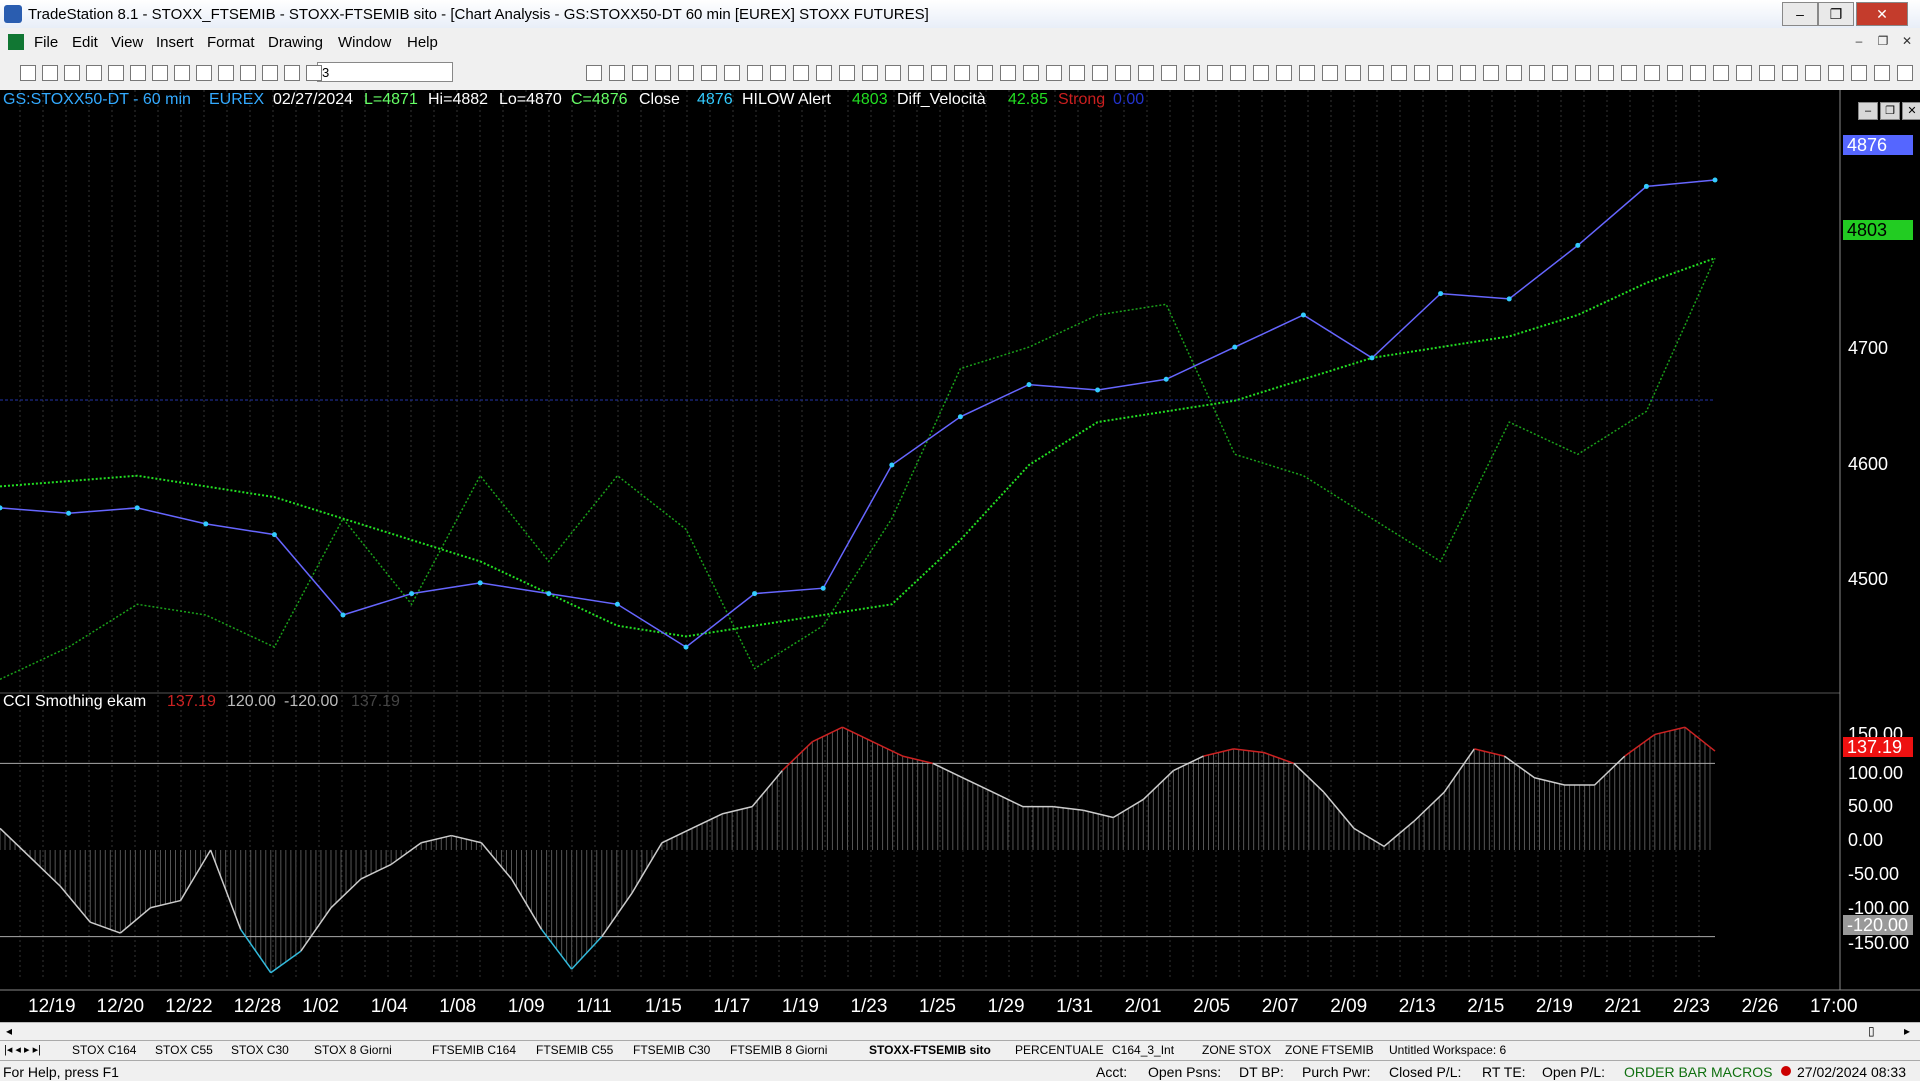 This screenshot has height=1081, width=1920. Describe the element at coordinates (671, 1050) in the screenshot. I see `workspace-tab: FTSEMIB C30` at that location.